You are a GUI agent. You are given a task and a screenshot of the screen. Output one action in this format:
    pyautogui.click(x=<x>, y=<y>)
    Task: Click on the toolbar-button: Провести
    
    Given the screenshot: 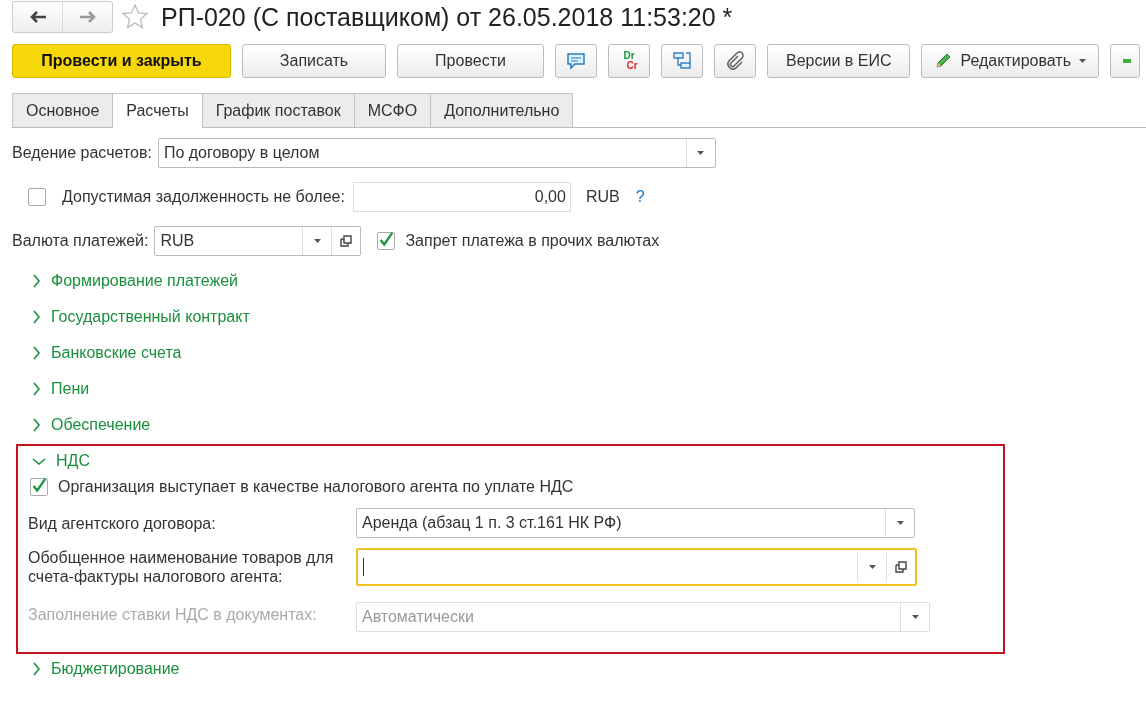 What is the action you would take?
    pyautogui.click(x=470, y=61)
    